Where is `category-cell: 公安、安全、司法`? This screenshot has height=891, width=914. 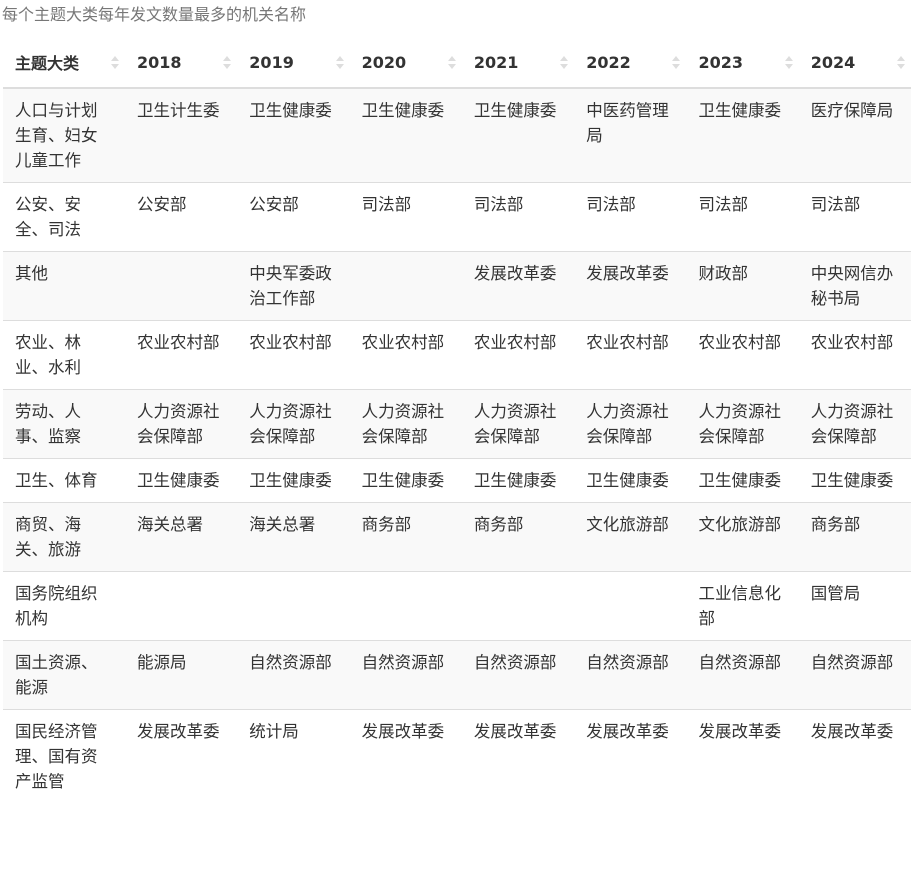 category-cell: 公安、安全、司法 is located at coordinates (64, 217).